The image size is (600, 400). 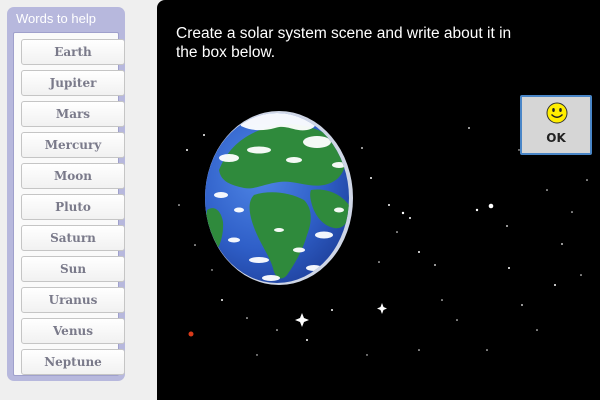 I want to click on word-button-sun: Sun, so click(x=73, y=269).